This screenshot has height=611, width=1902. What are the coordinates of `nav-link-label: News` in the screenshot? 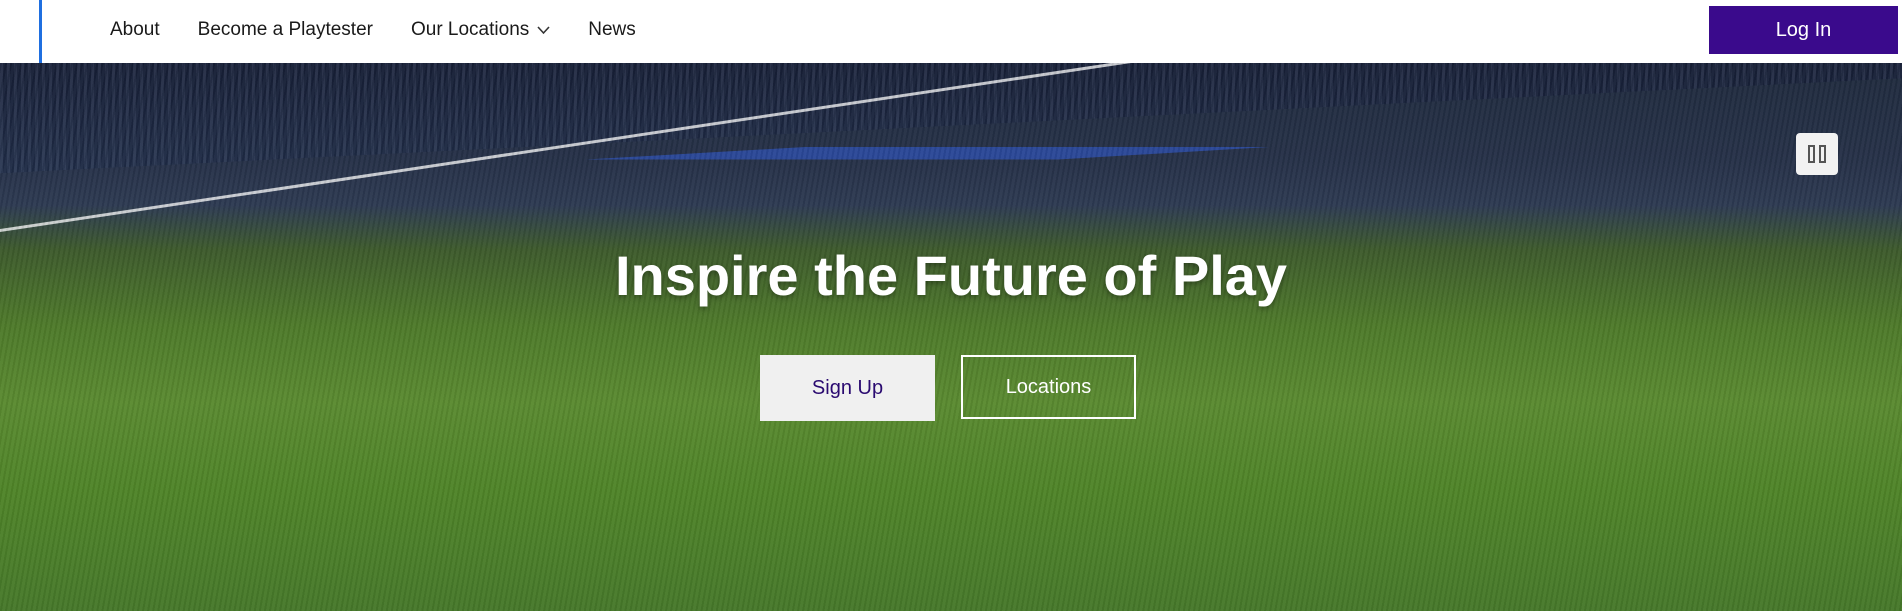 It's located at (612, 29).